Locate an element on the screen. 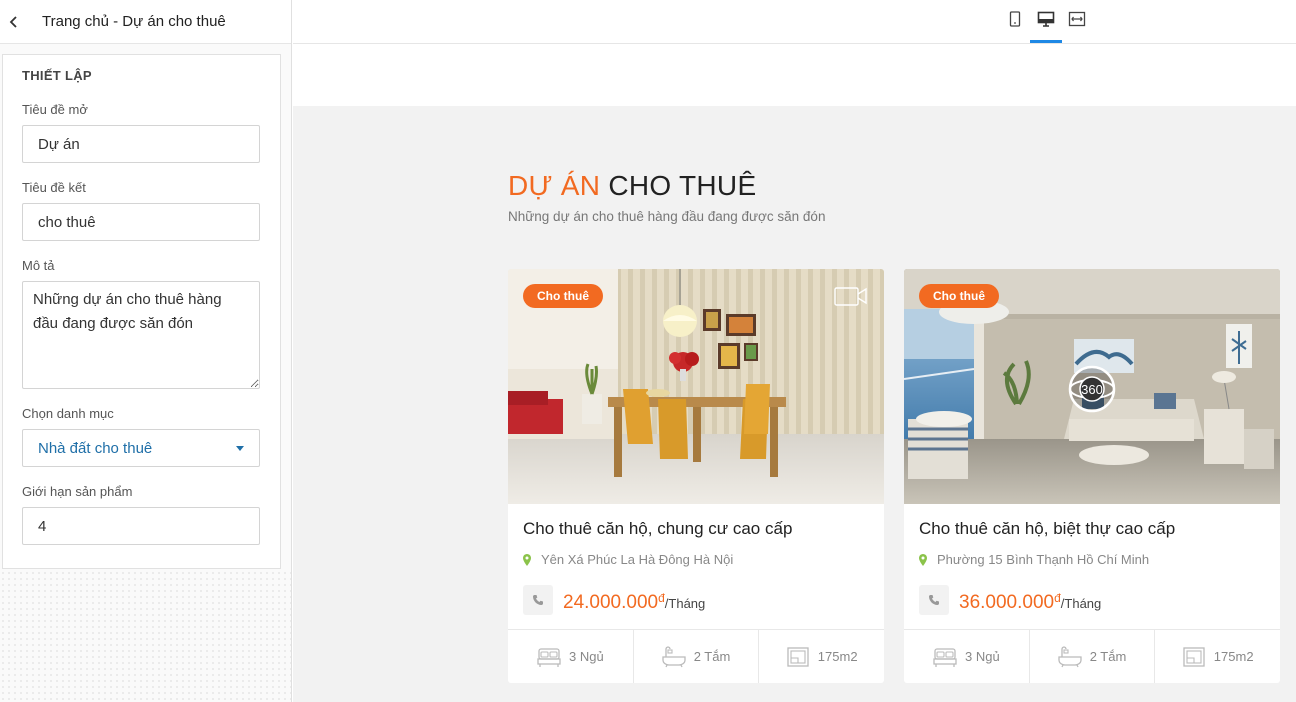  view-desktop-button is located at coordinates (1046, 19).